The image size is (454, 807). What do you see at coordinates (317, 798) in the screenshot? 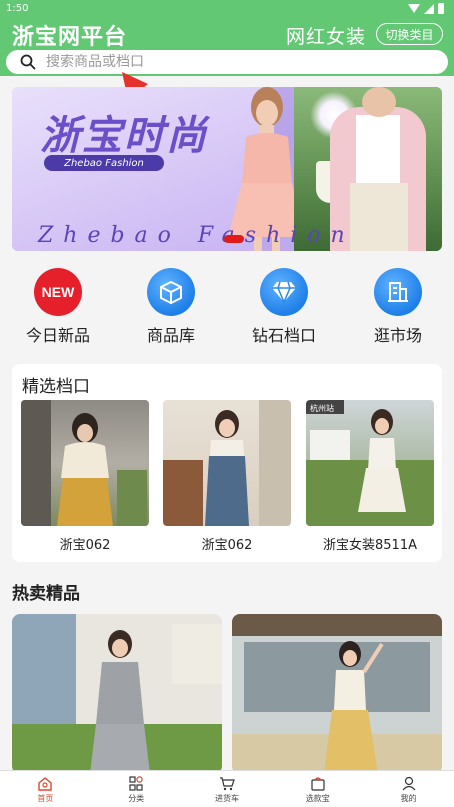
I see `tab-label: 选款宝` at bounding box center [317, 798].